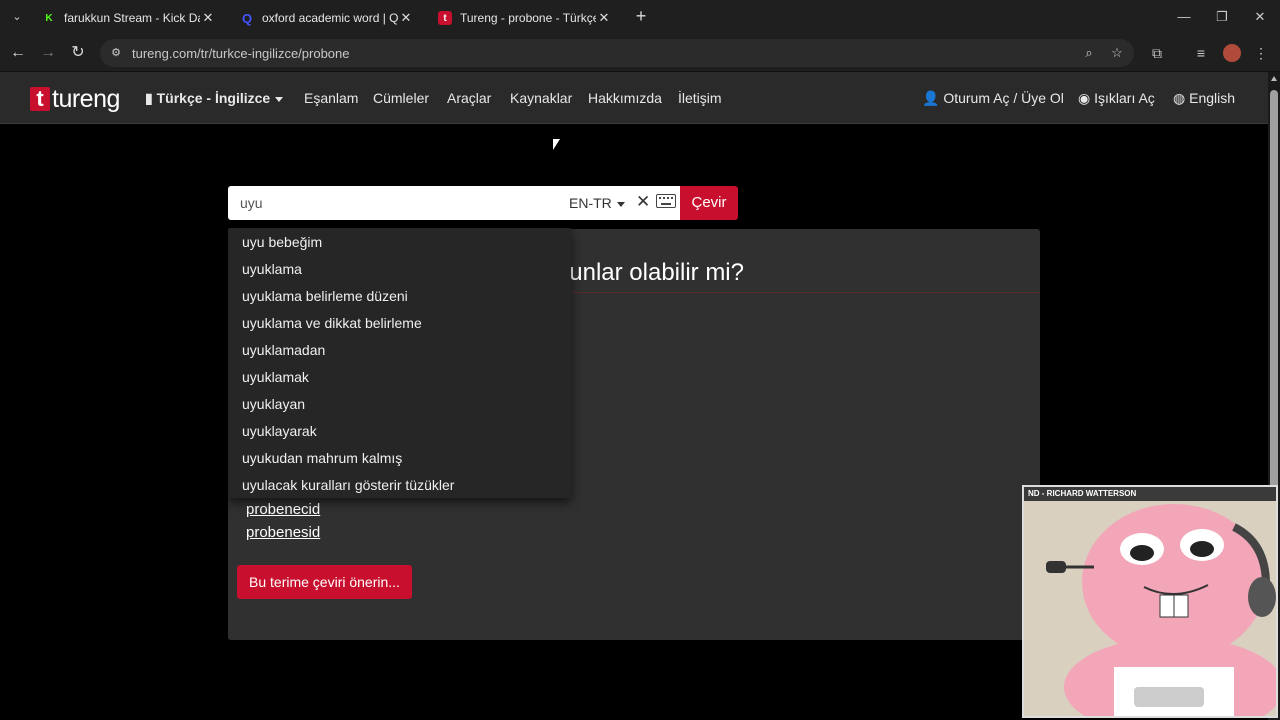 Image resolution: width=1280 pixels, height=720 pixels. Describe the element at coordinates (283, 350) in the screenshot. I see `suggestion-item: uyuklamadan` at that location.